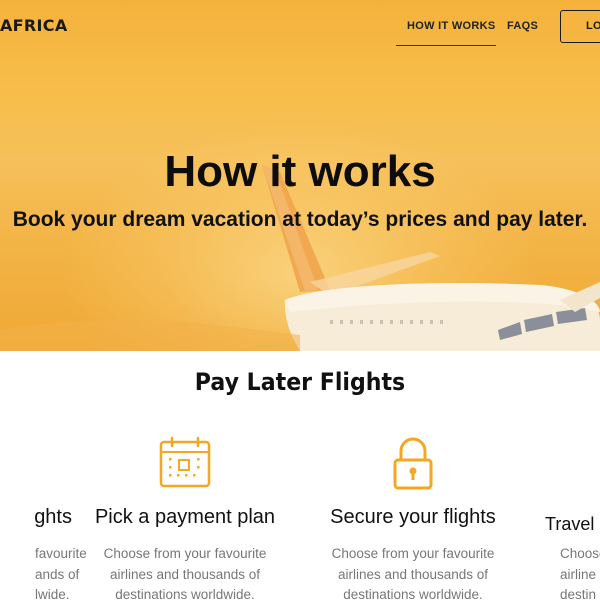 Image resolution: width=600 pixels, height=600 pixels. What do you see at coordinates (451, 26) in the screenshot?
I see `nav-how-it-works: HOW IT WORKS` at bounding box center [451, 26].